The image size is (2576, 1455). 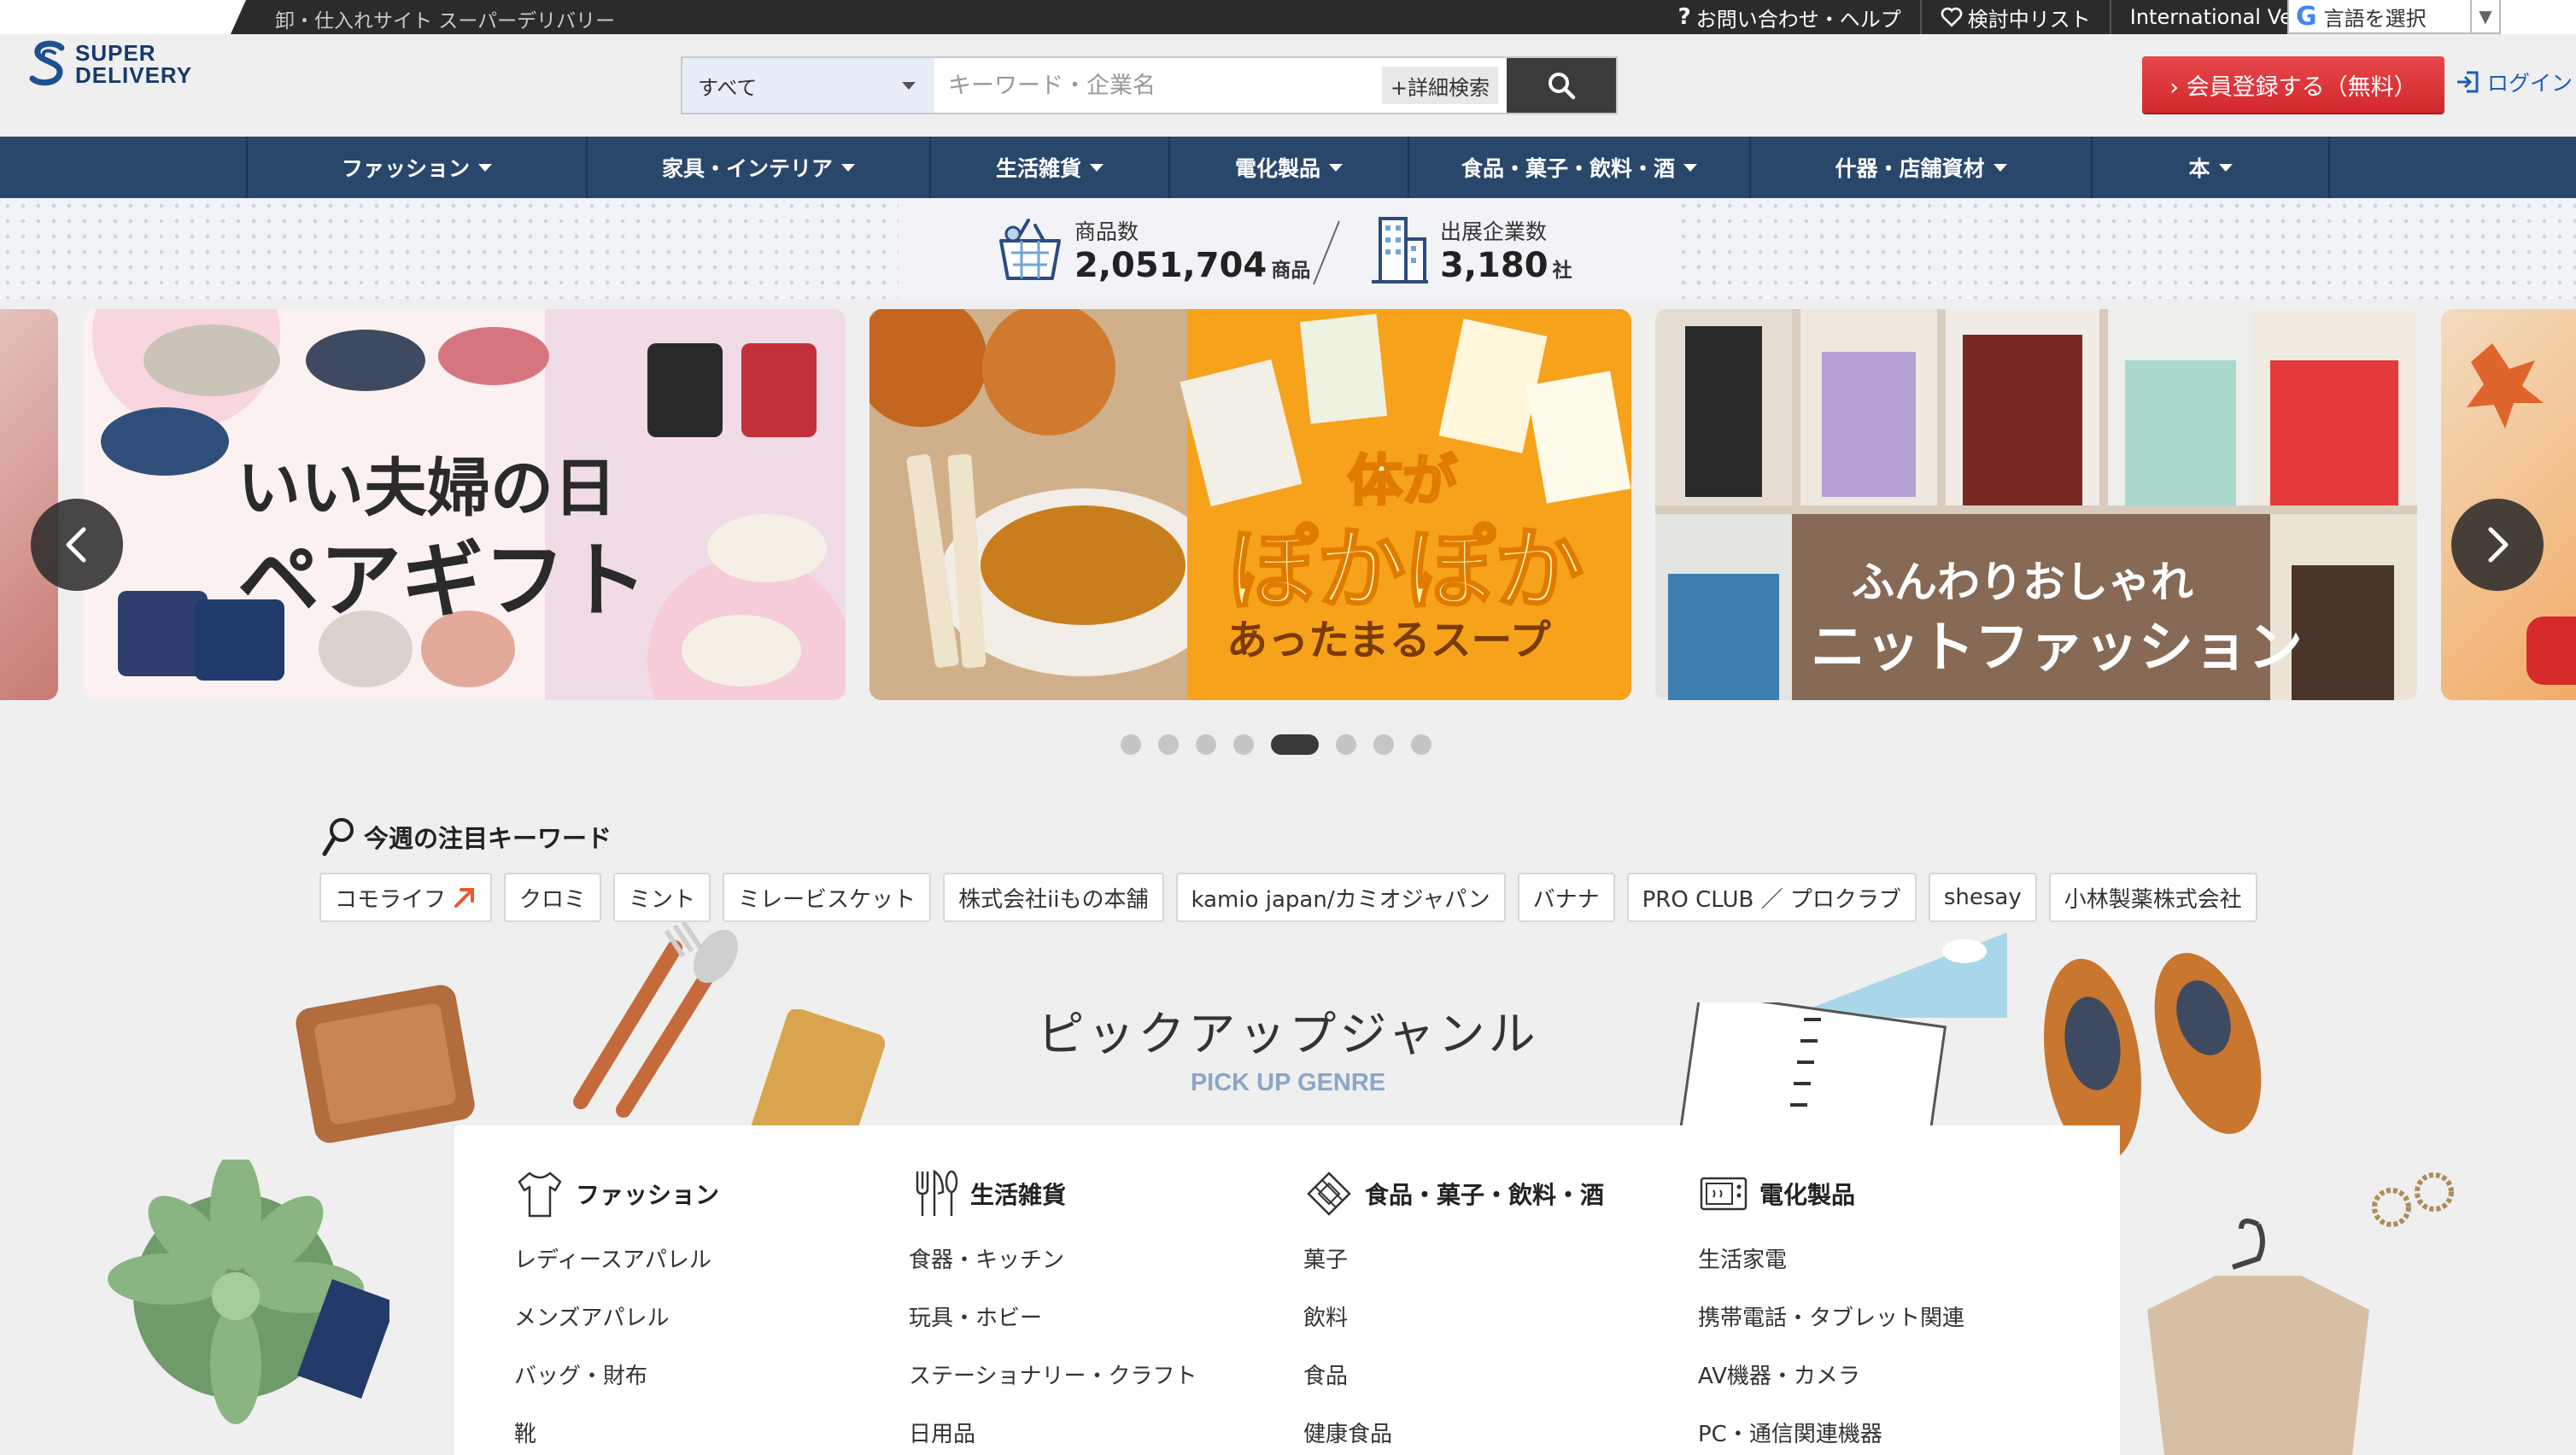 What do you see at coordinates (1453, 1430) in the screenshot?
I see `genre-link: 健康食品` at bounding box center [1453, 1430].